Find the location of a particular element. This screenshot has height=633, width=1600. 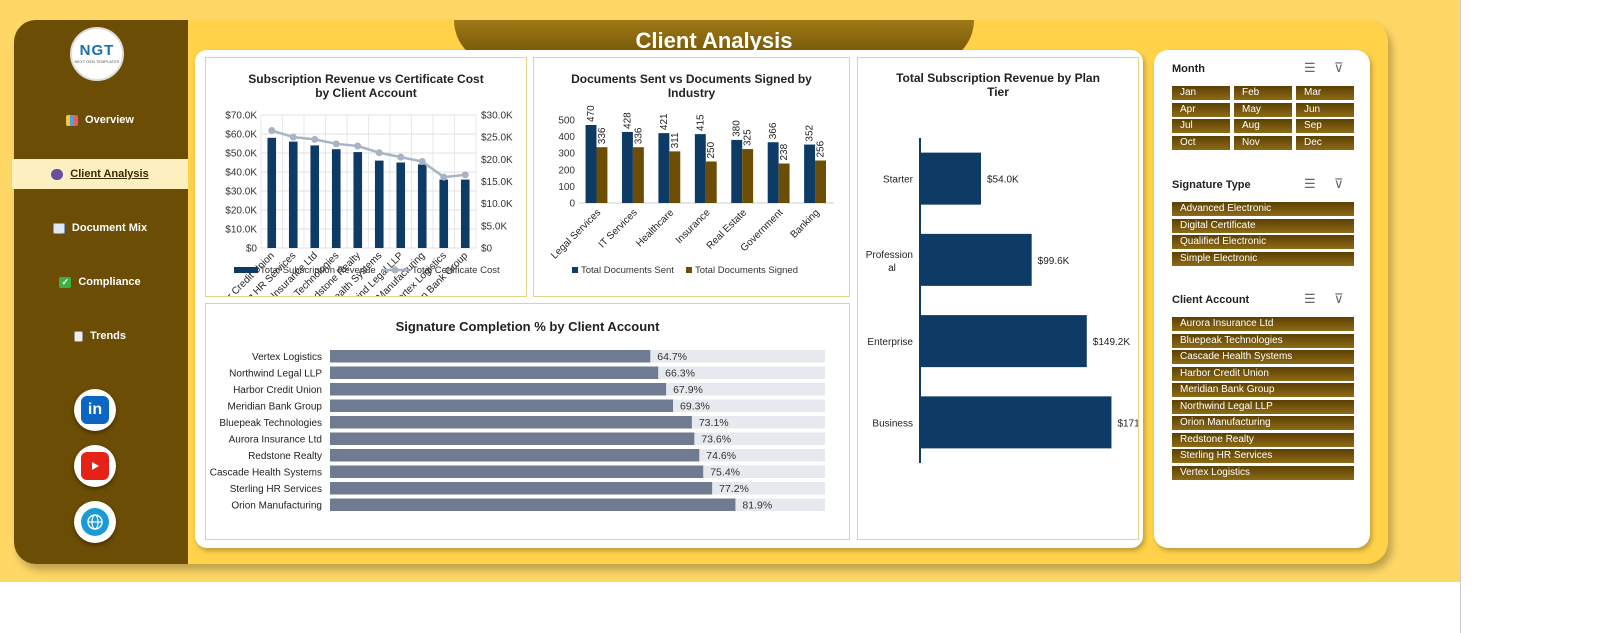

legend-label: Total Documents Signed is located at coordinates (746, 270).